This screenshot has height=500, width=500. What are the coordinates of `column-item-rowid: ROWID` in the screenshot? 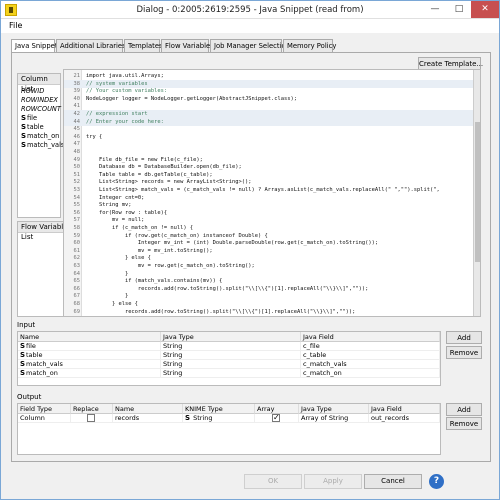 It's located at (32, 91).